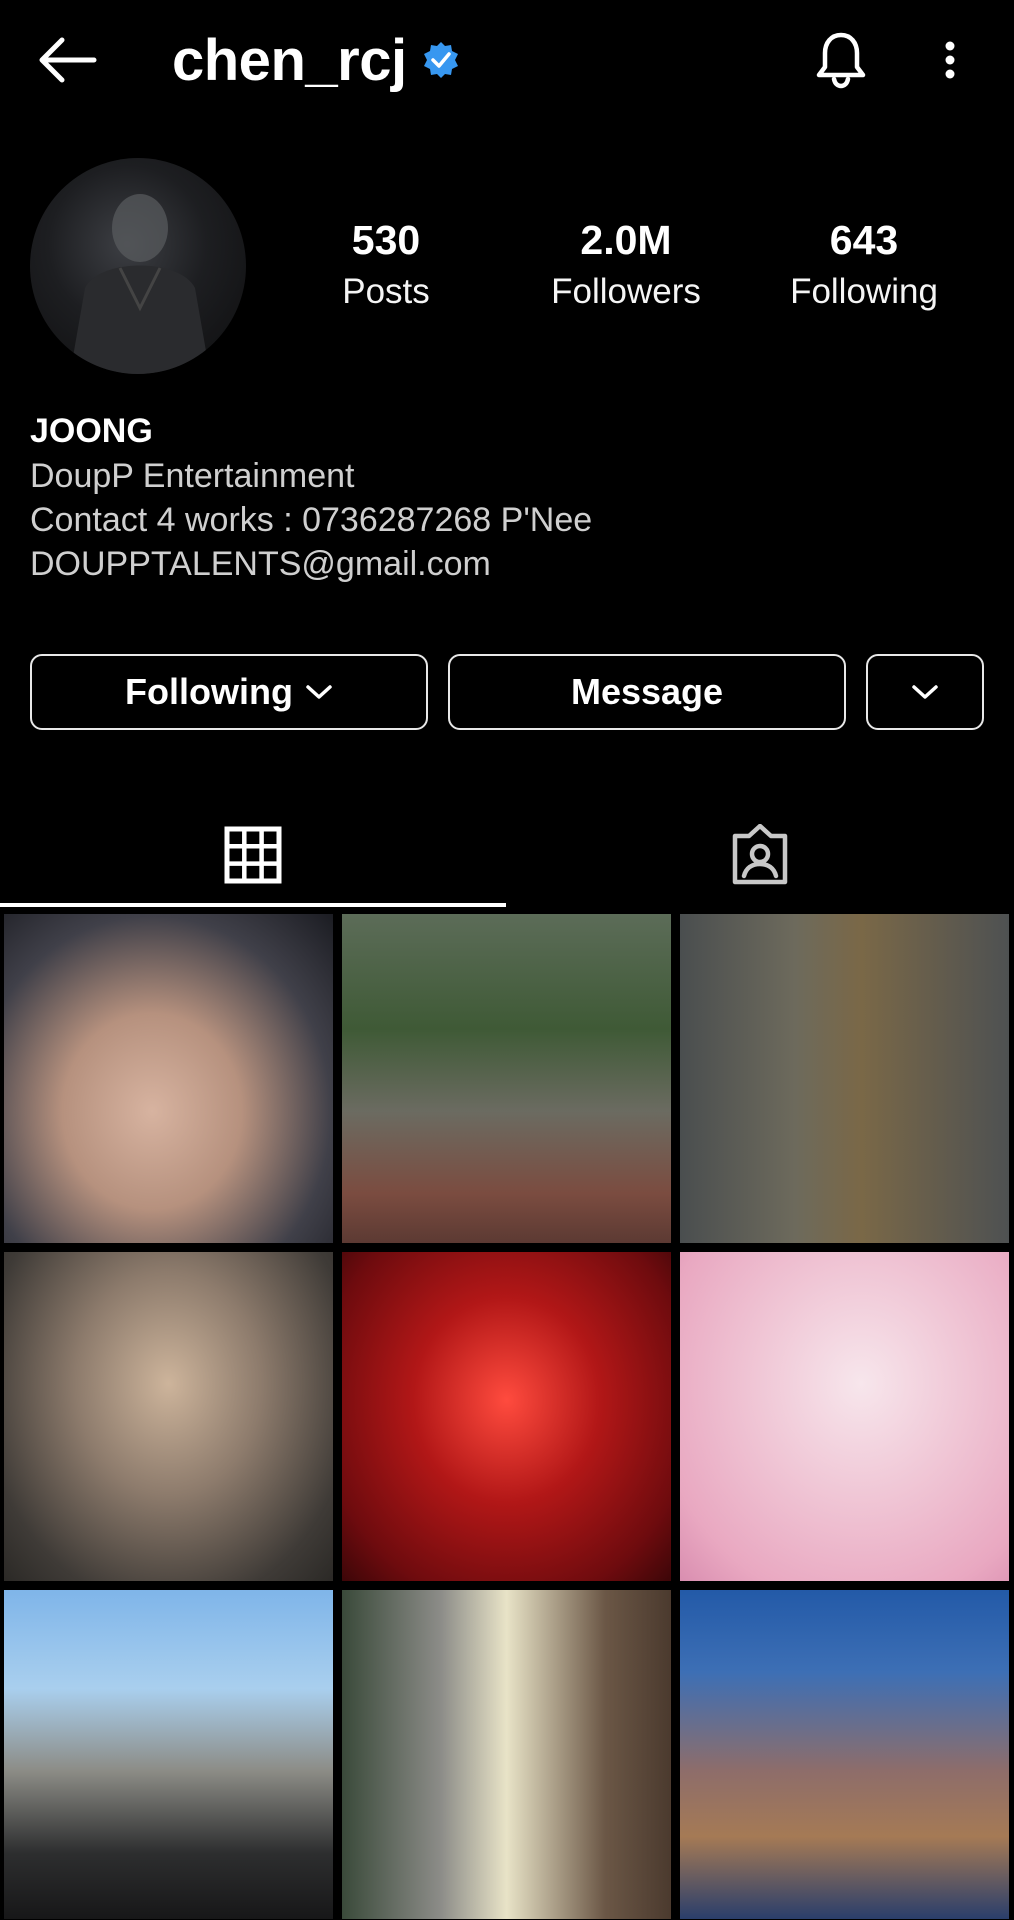  Describe the element at coordinates (253, 905) in the screenshot. I see `active-tab-indicator` at that location.